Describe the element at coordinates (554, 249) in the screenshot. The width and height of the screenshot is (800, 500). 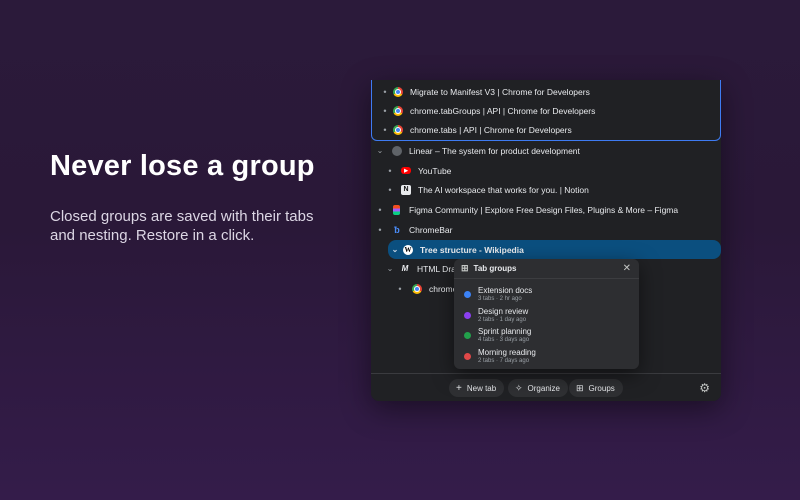
I see `tab-row-selected: ⌄ W Tree structure - Wikipedia` at that location.